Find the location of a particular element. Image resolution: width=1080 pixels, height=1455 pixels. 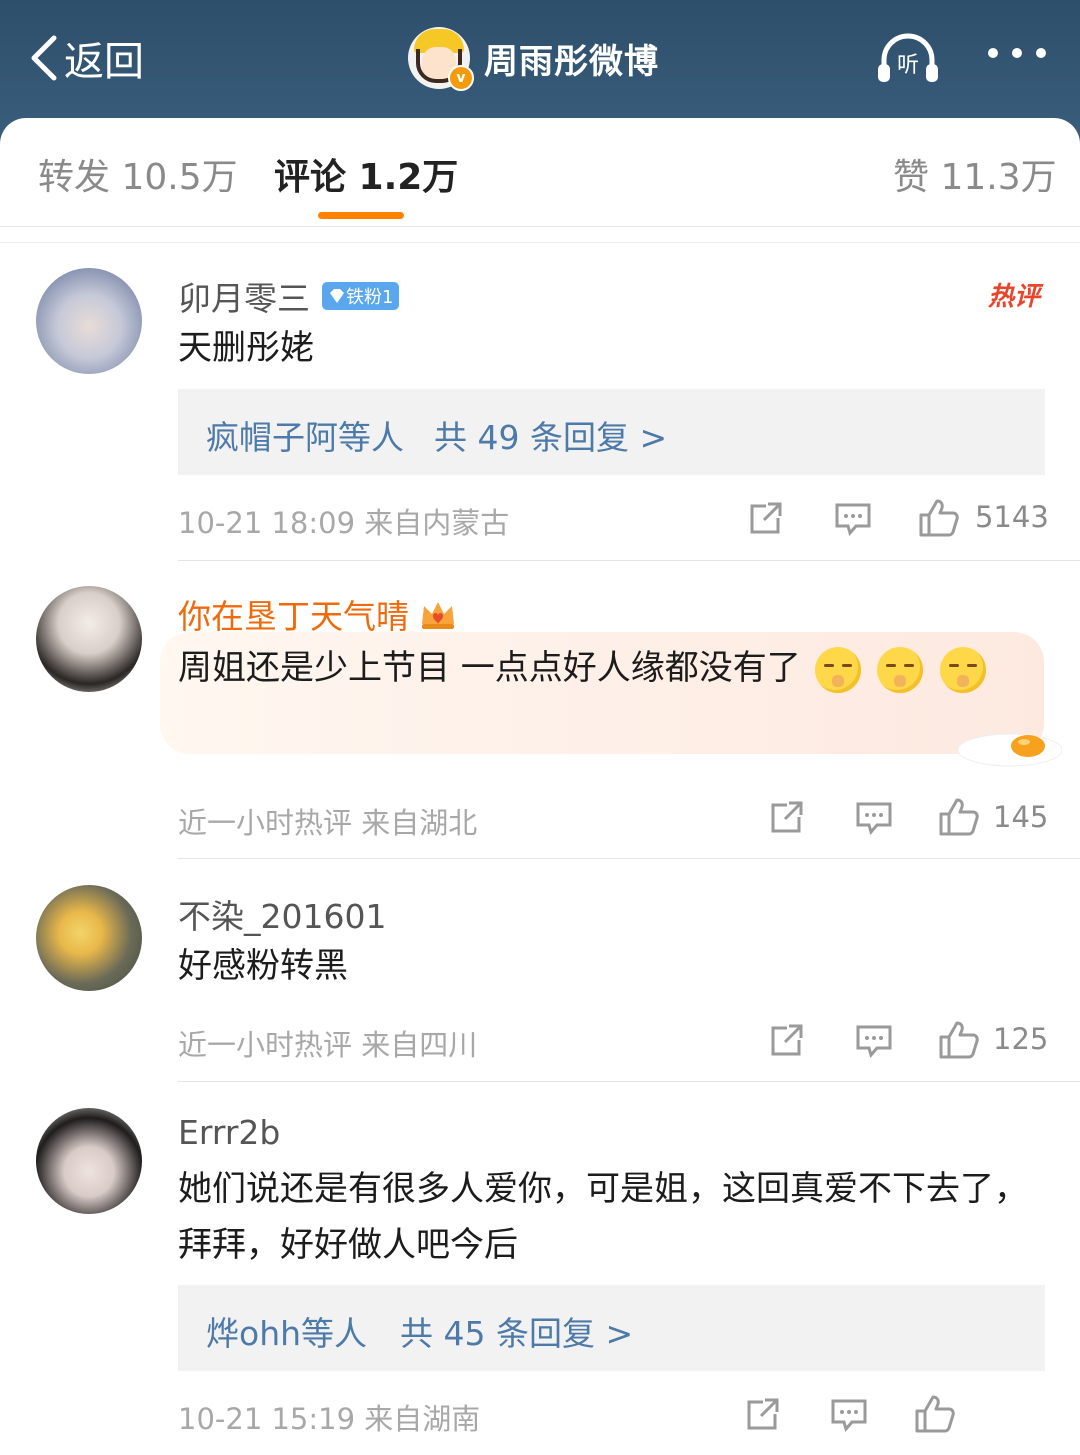

comment-meta: 近一小时热评 来自湖北 is located at coordinates (328, 823).